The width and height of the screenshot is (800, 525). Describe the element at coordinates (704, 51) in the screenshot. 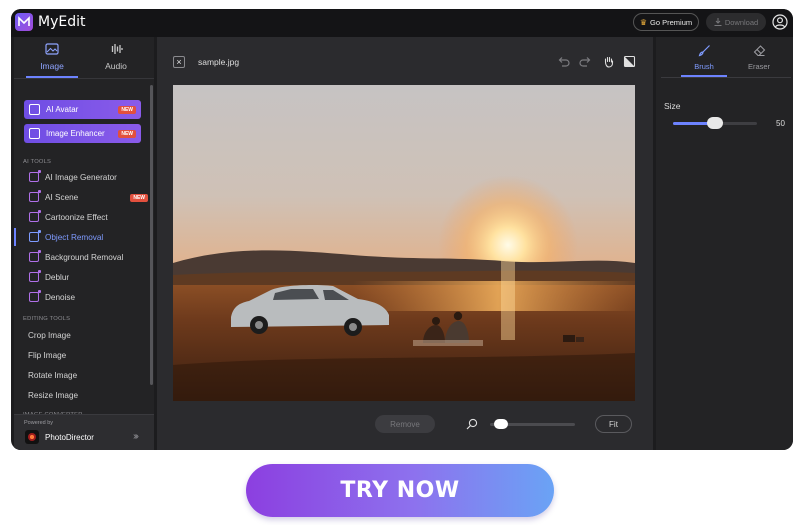

I see `brush-icon` at that location.